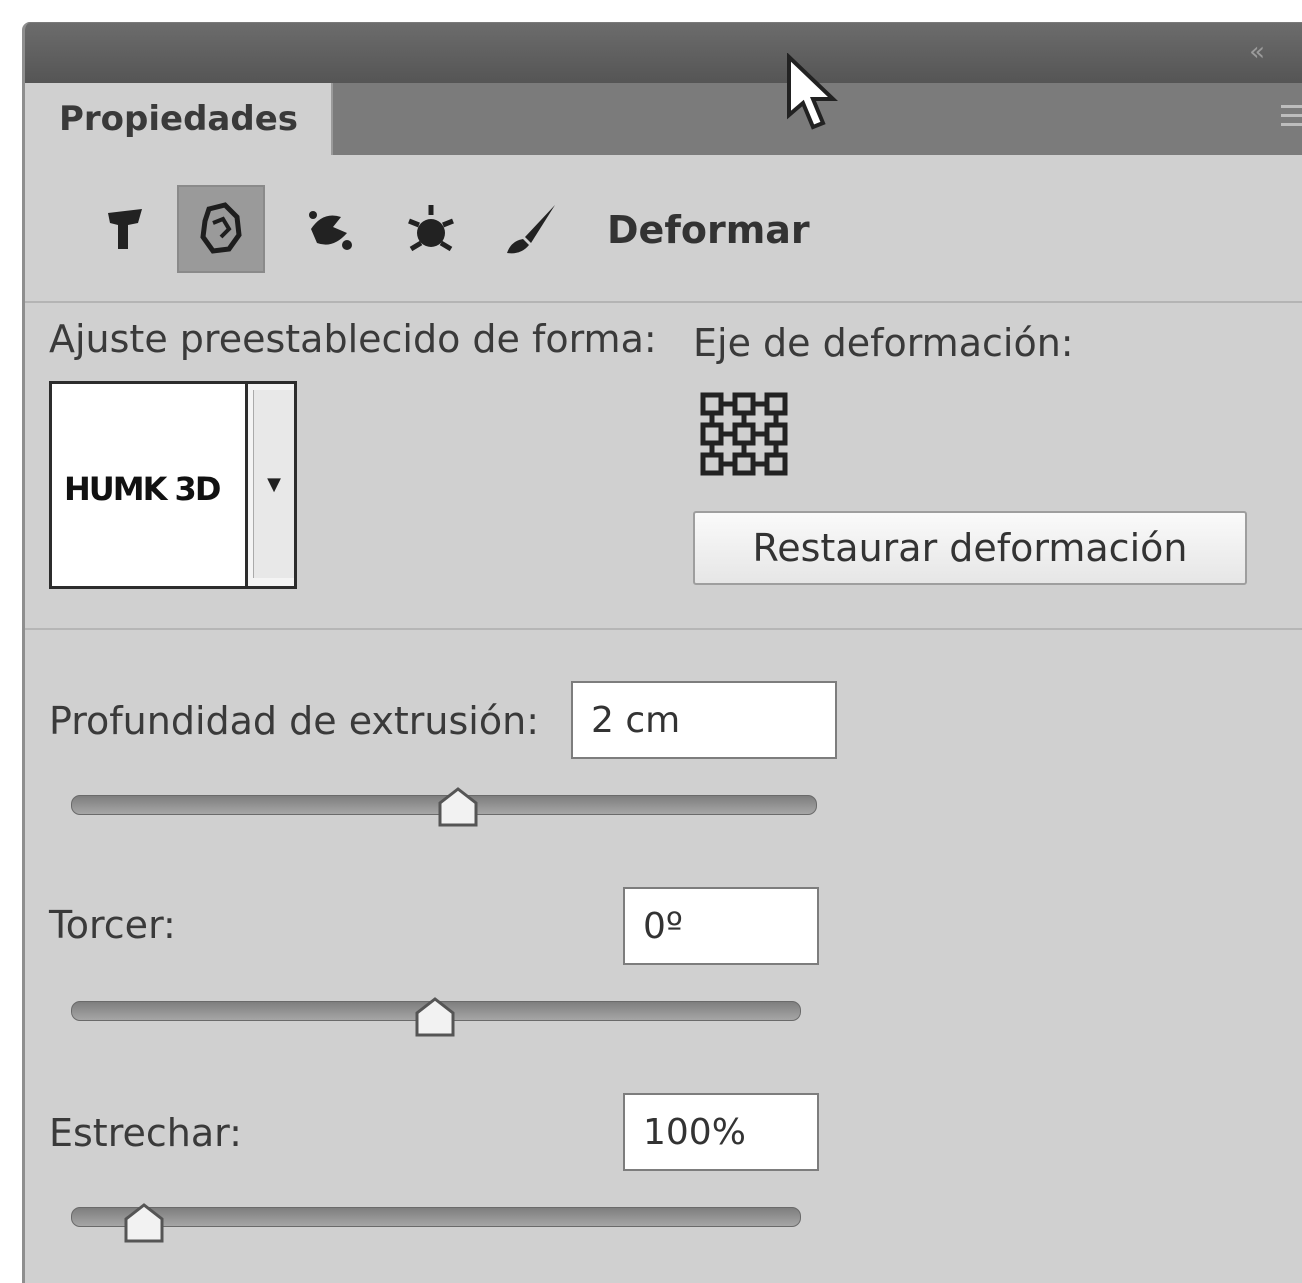 The width and height of the screenshot is (1302, 1283). I want to click on color-icon, so click(331, 229).